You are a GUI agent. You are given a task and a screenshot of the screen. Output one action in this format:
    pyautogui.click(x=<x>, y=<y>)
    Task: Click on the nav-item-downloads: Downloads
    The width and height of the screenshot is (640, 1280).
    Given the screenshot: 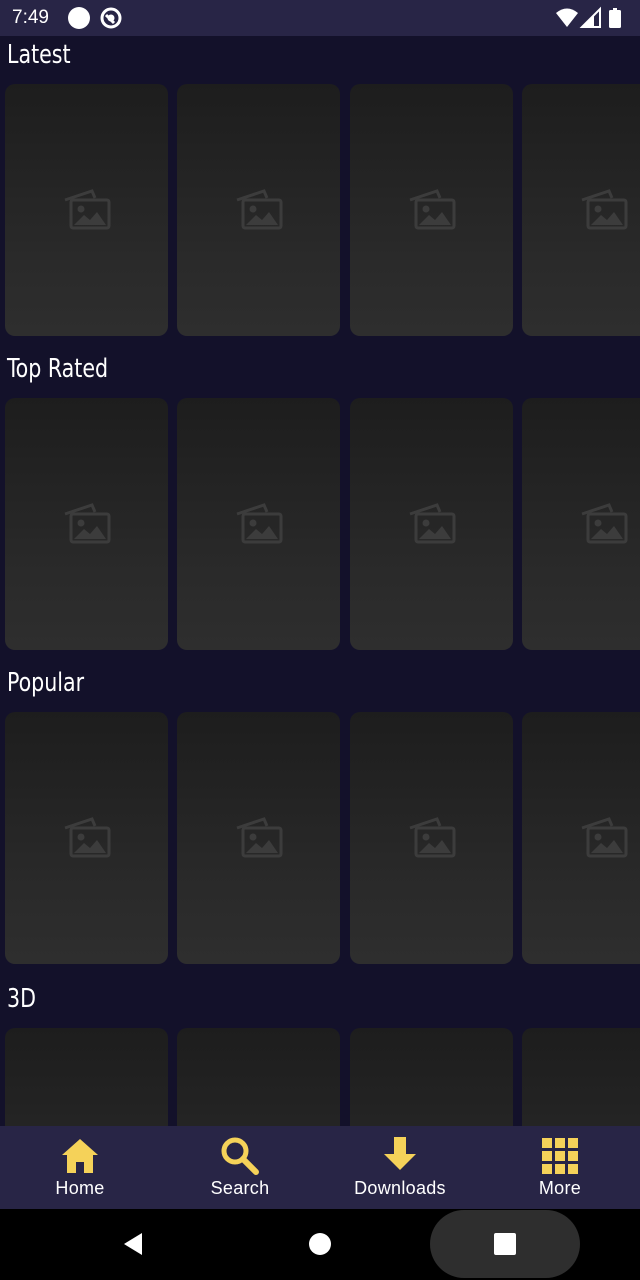 What is the action you would take?
    pyautogui.click(x=400, y=1167)
    